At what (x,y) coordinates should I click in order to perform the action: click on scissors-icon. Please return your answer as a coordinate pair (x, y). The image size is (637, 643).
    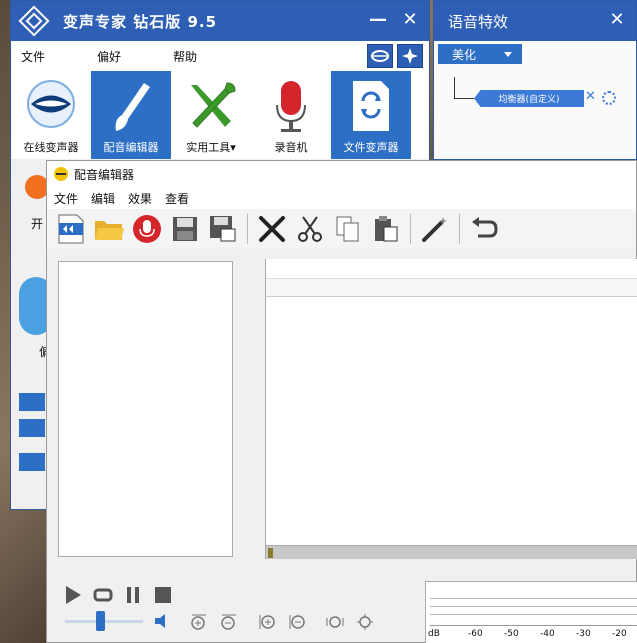
    Looking at the image, I should click on (310, 229).